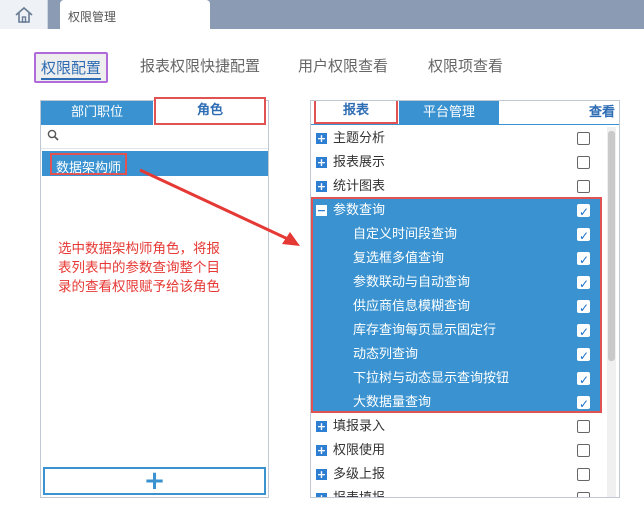 Image resolution: width=644 pixels, height=523 pixels. What do you see at coordinates (457, 355) in the screenshot?
I see `tree-child-row: 动态列查询` at bounding box center [457, 355].